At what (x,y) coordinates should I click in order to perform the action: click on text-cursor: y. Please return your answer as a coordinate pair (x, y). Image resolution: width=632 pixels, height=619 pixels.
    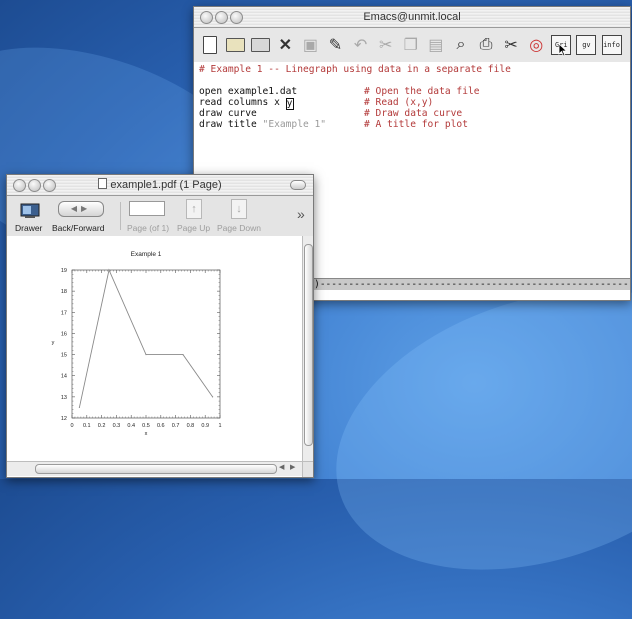
    Looking at the image, I should click on (289, 104).